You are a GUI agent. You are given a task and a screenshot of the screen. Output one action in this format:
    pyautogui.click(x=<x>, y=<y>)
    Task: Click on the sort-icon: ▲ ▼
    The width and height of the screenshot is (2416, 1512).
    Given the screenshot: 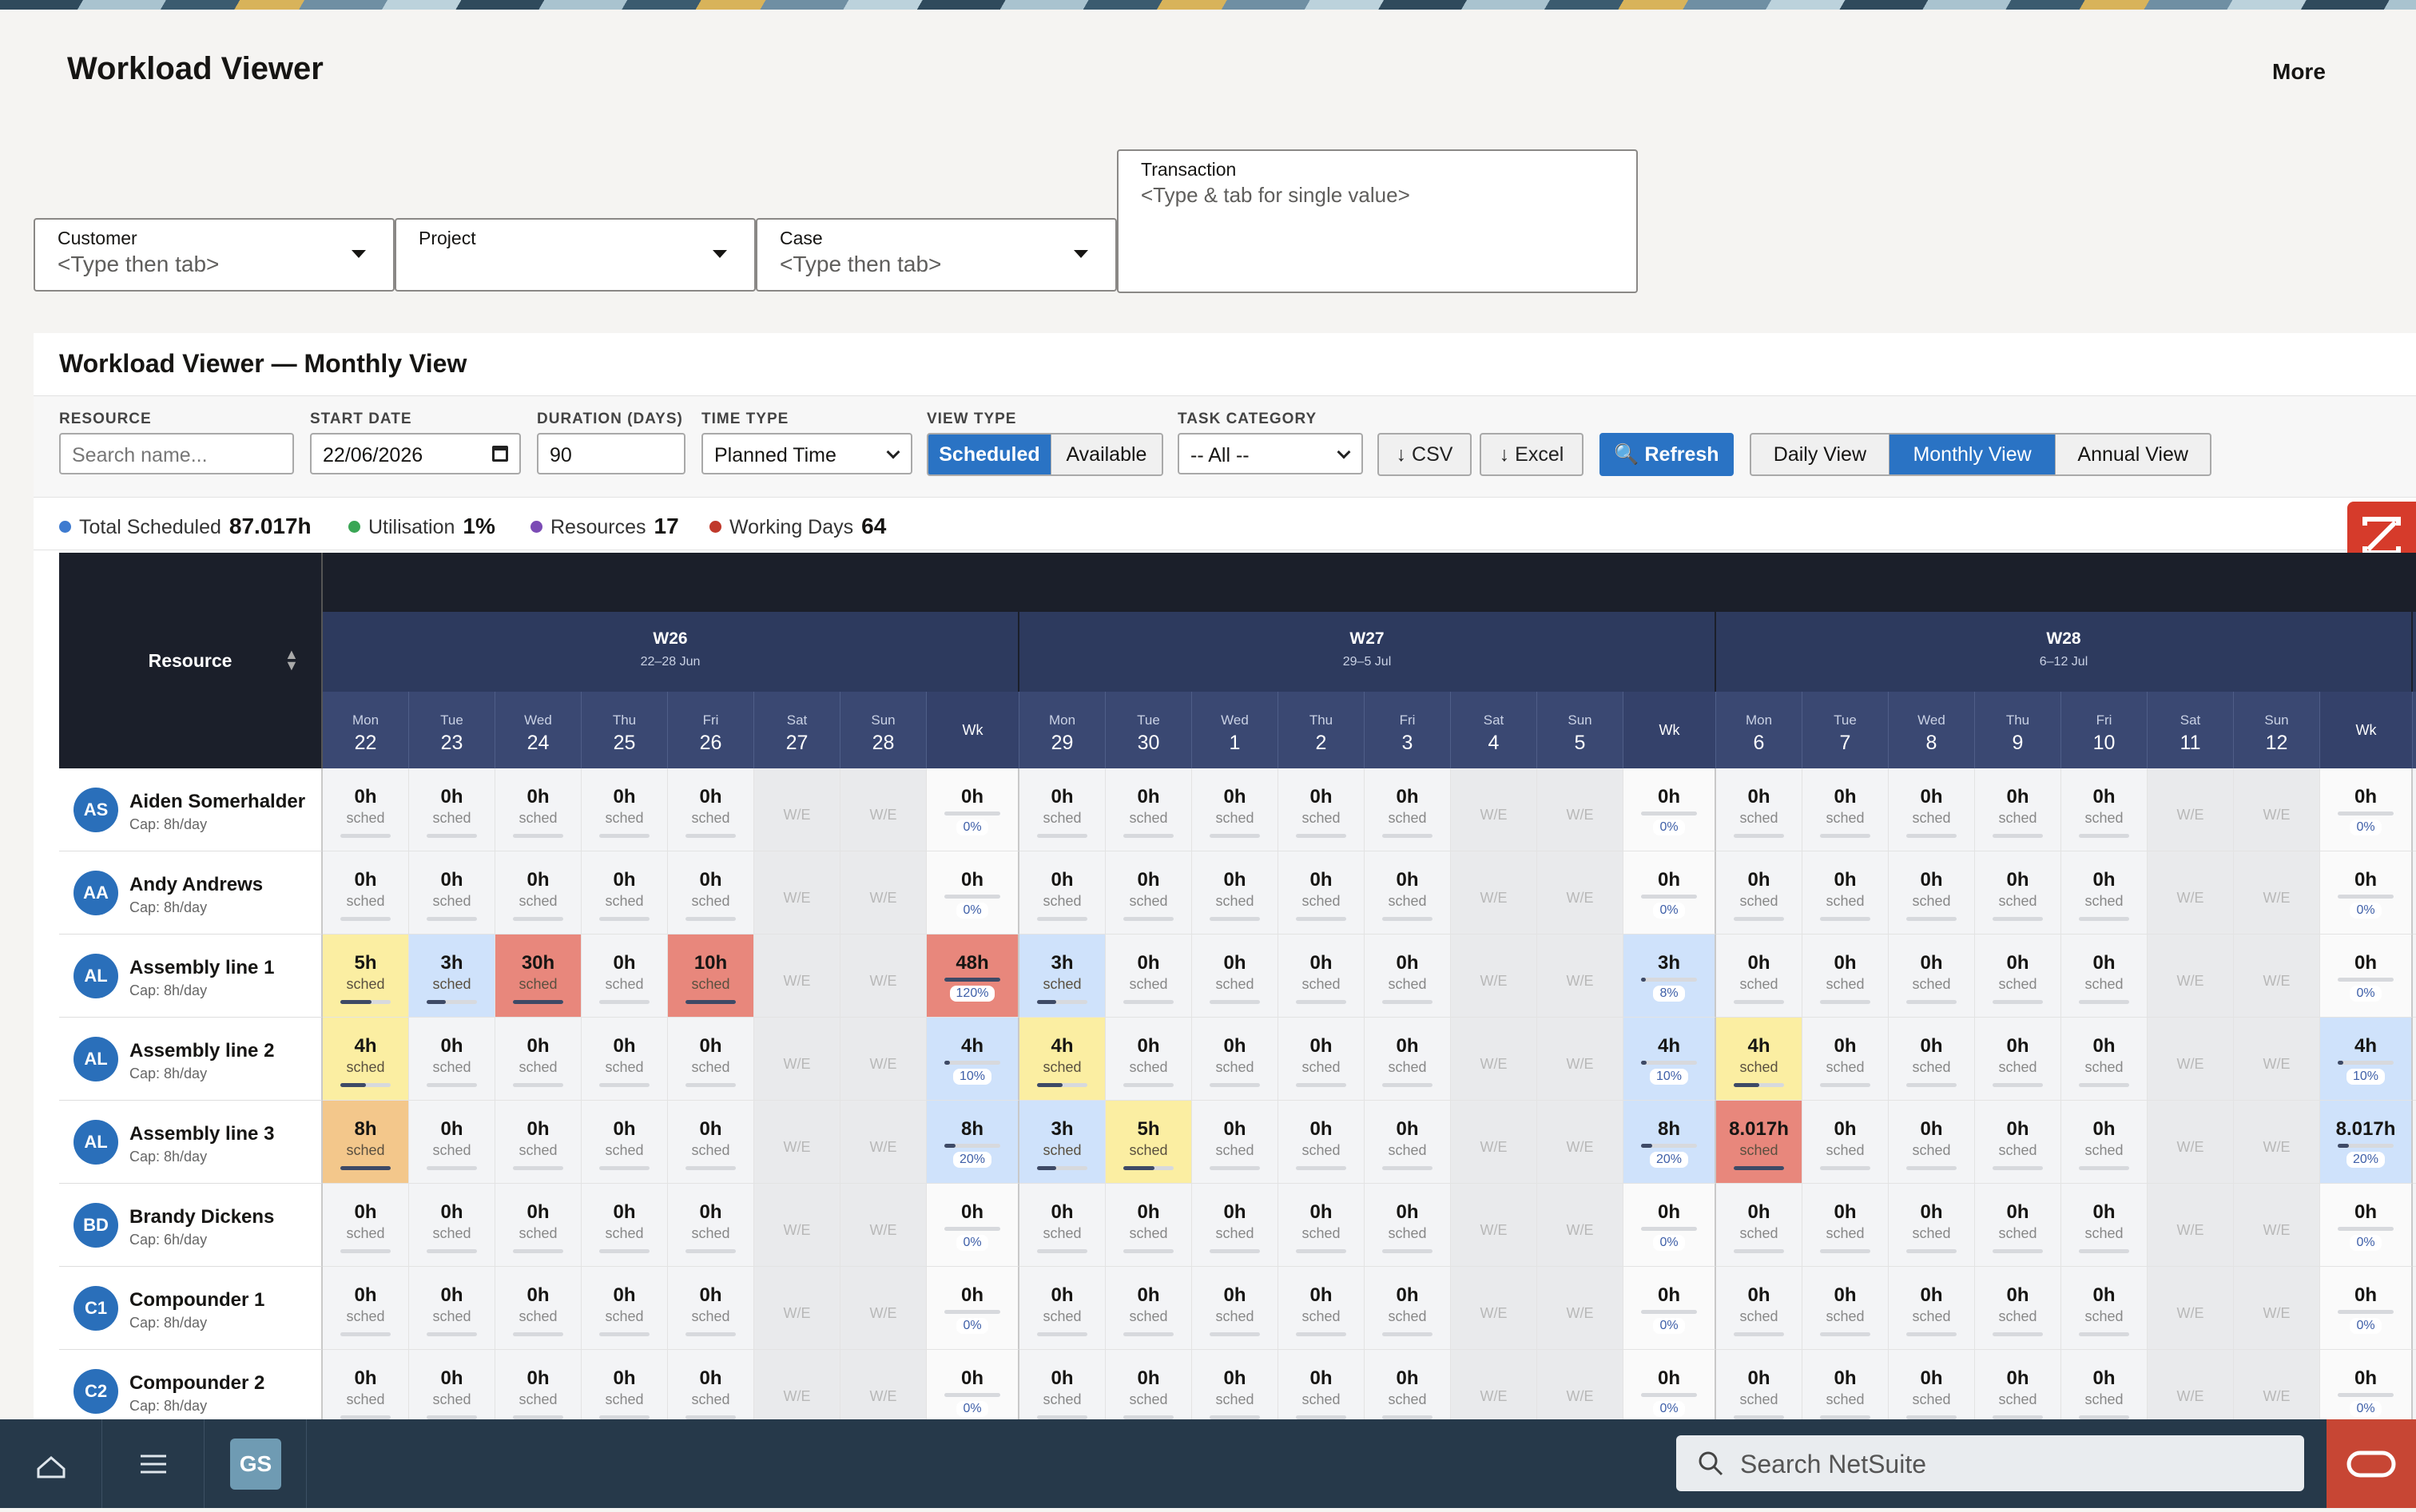 What is the action you would take?
    pyautogui.click(x=291, y=660)
    